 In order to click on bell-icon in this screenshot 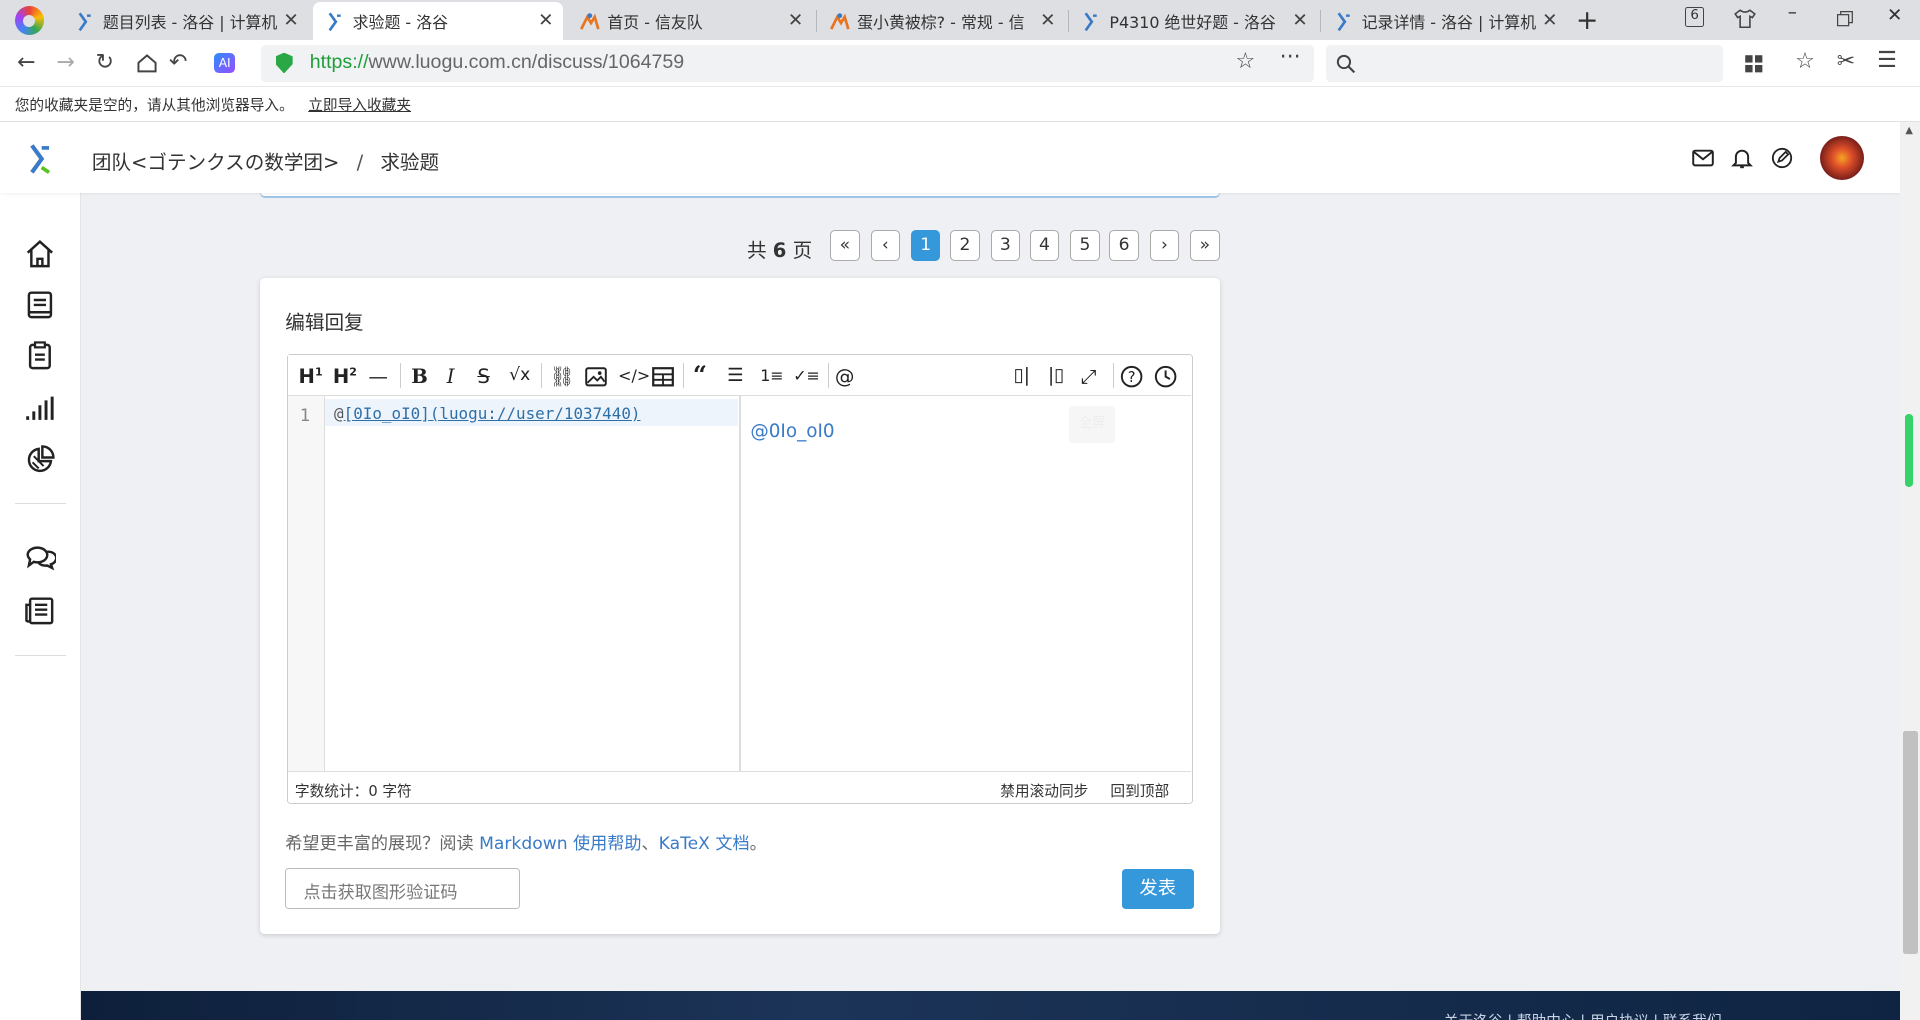, I will do `click(1742, 158)`.